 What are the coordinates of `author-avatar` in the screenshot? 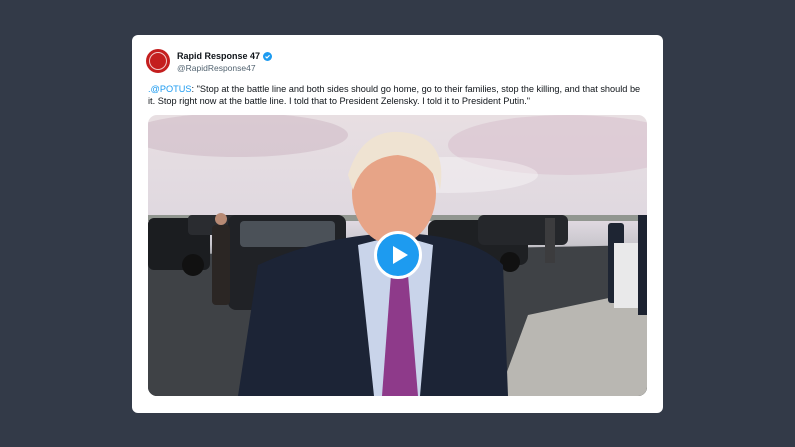 It's located at (158, 61).